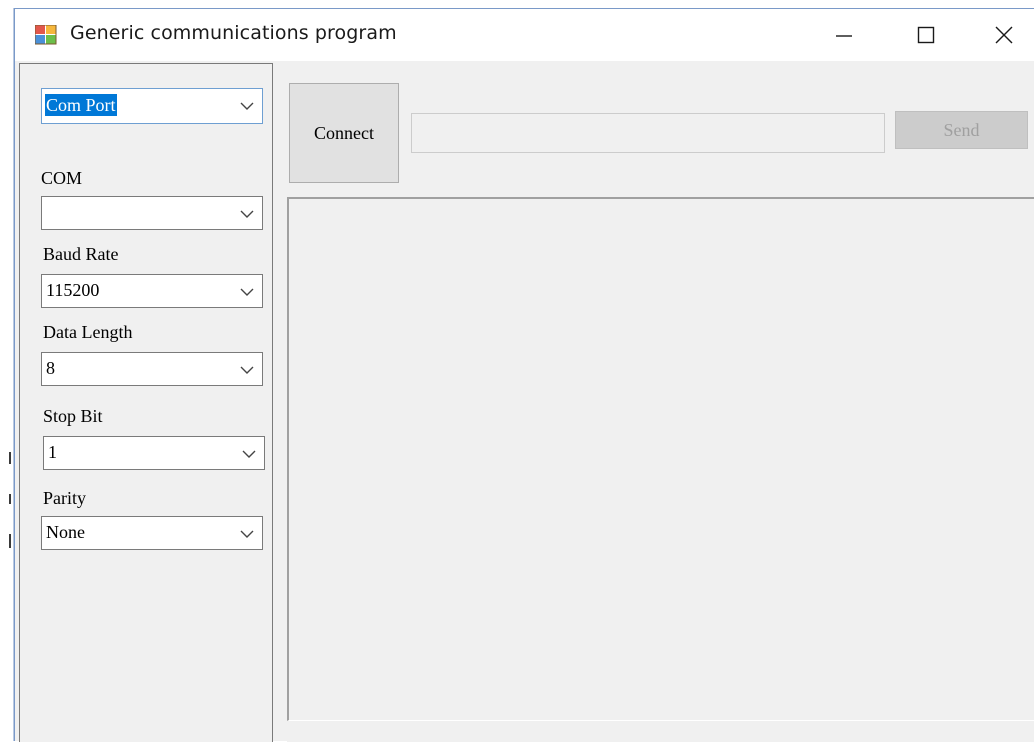 The height and width of the screenshot is (742, 1034). I want to click on connect-button: Connect, so click(344, 133).